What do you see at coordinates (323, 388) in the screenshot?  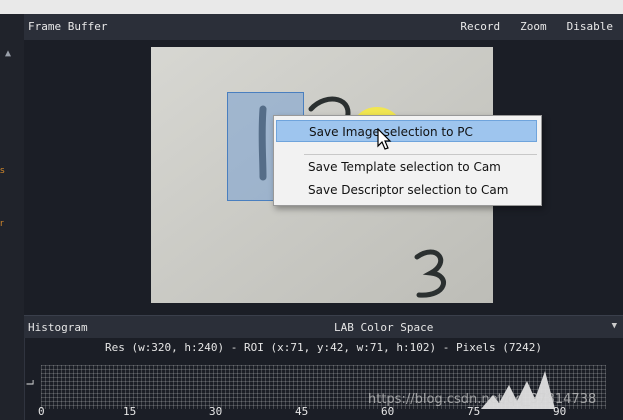 I see `histogram-plot: L 0 15 30 45 60 75 90` at bounding box center [323, 388].